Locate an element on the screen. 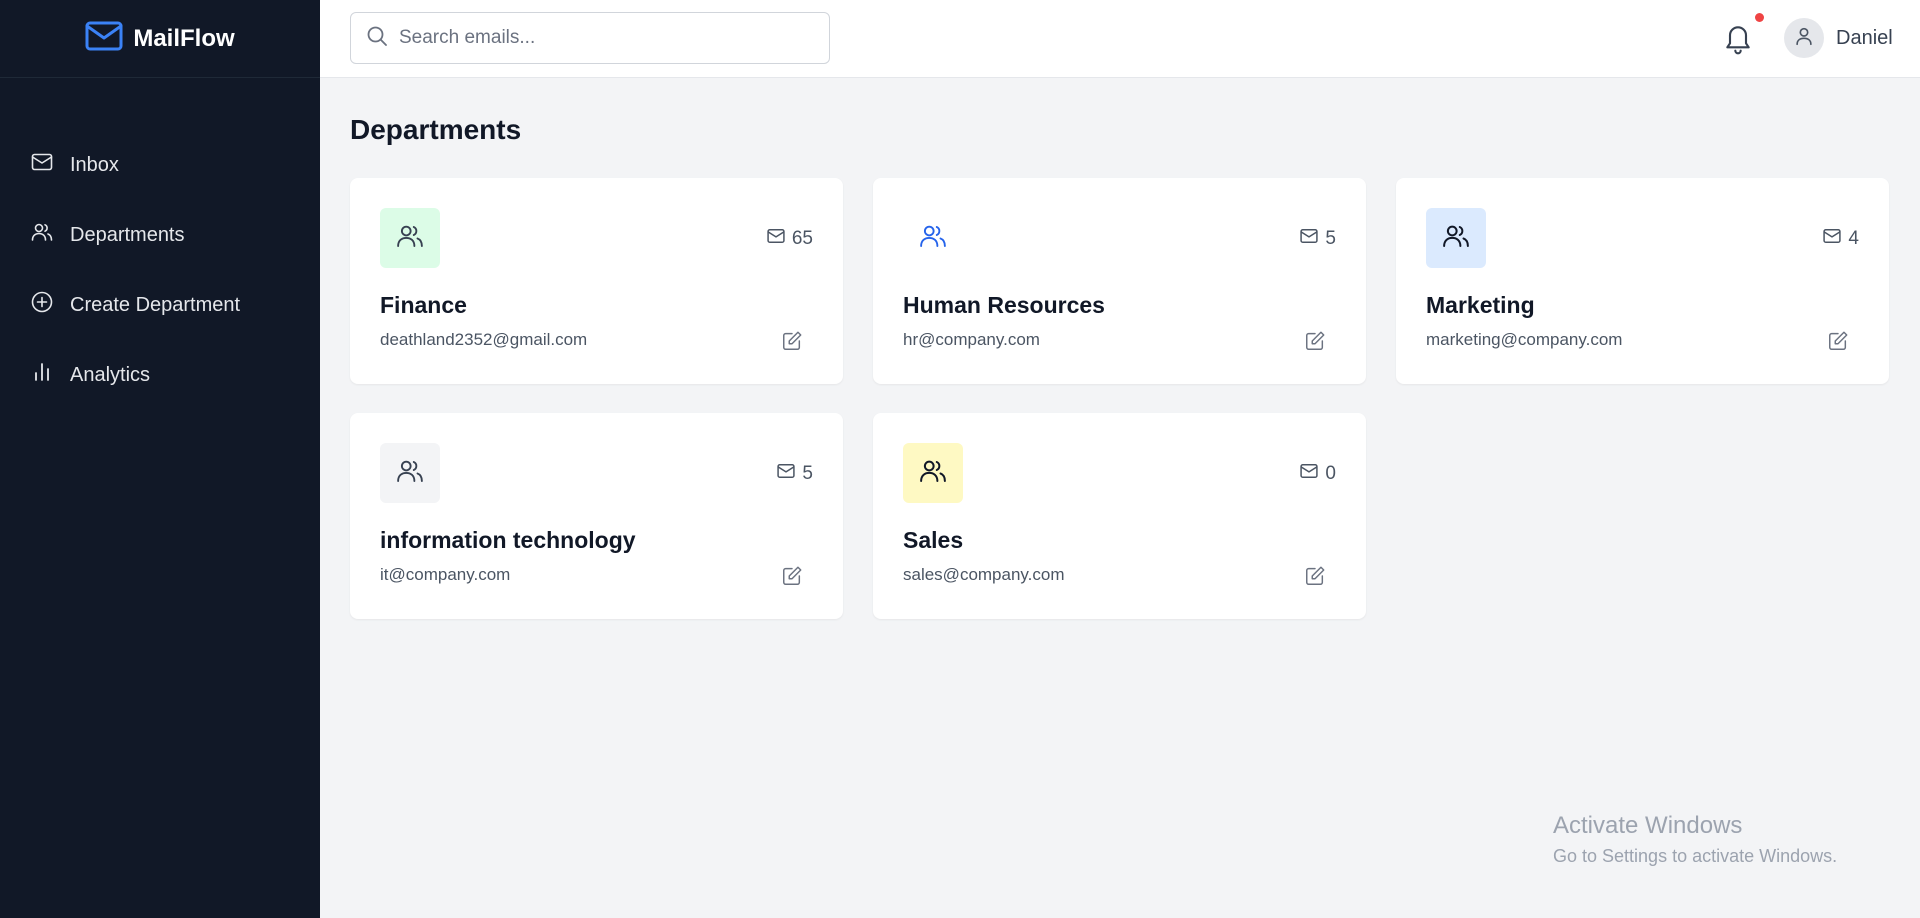 The image size is (1920, 918). avatar is located at coordinates (1804, 38).